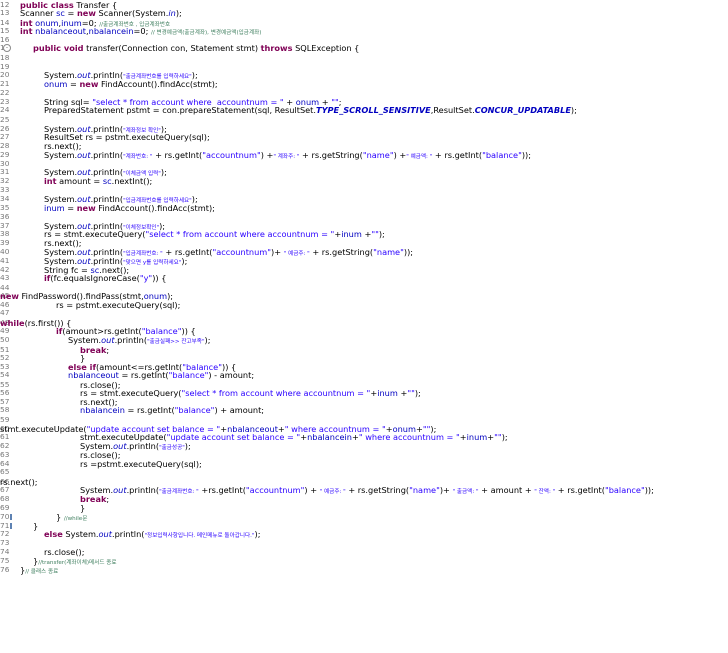  I want to click on code-token: (fc.equalsIgnoreCase(, so click(95, 278).